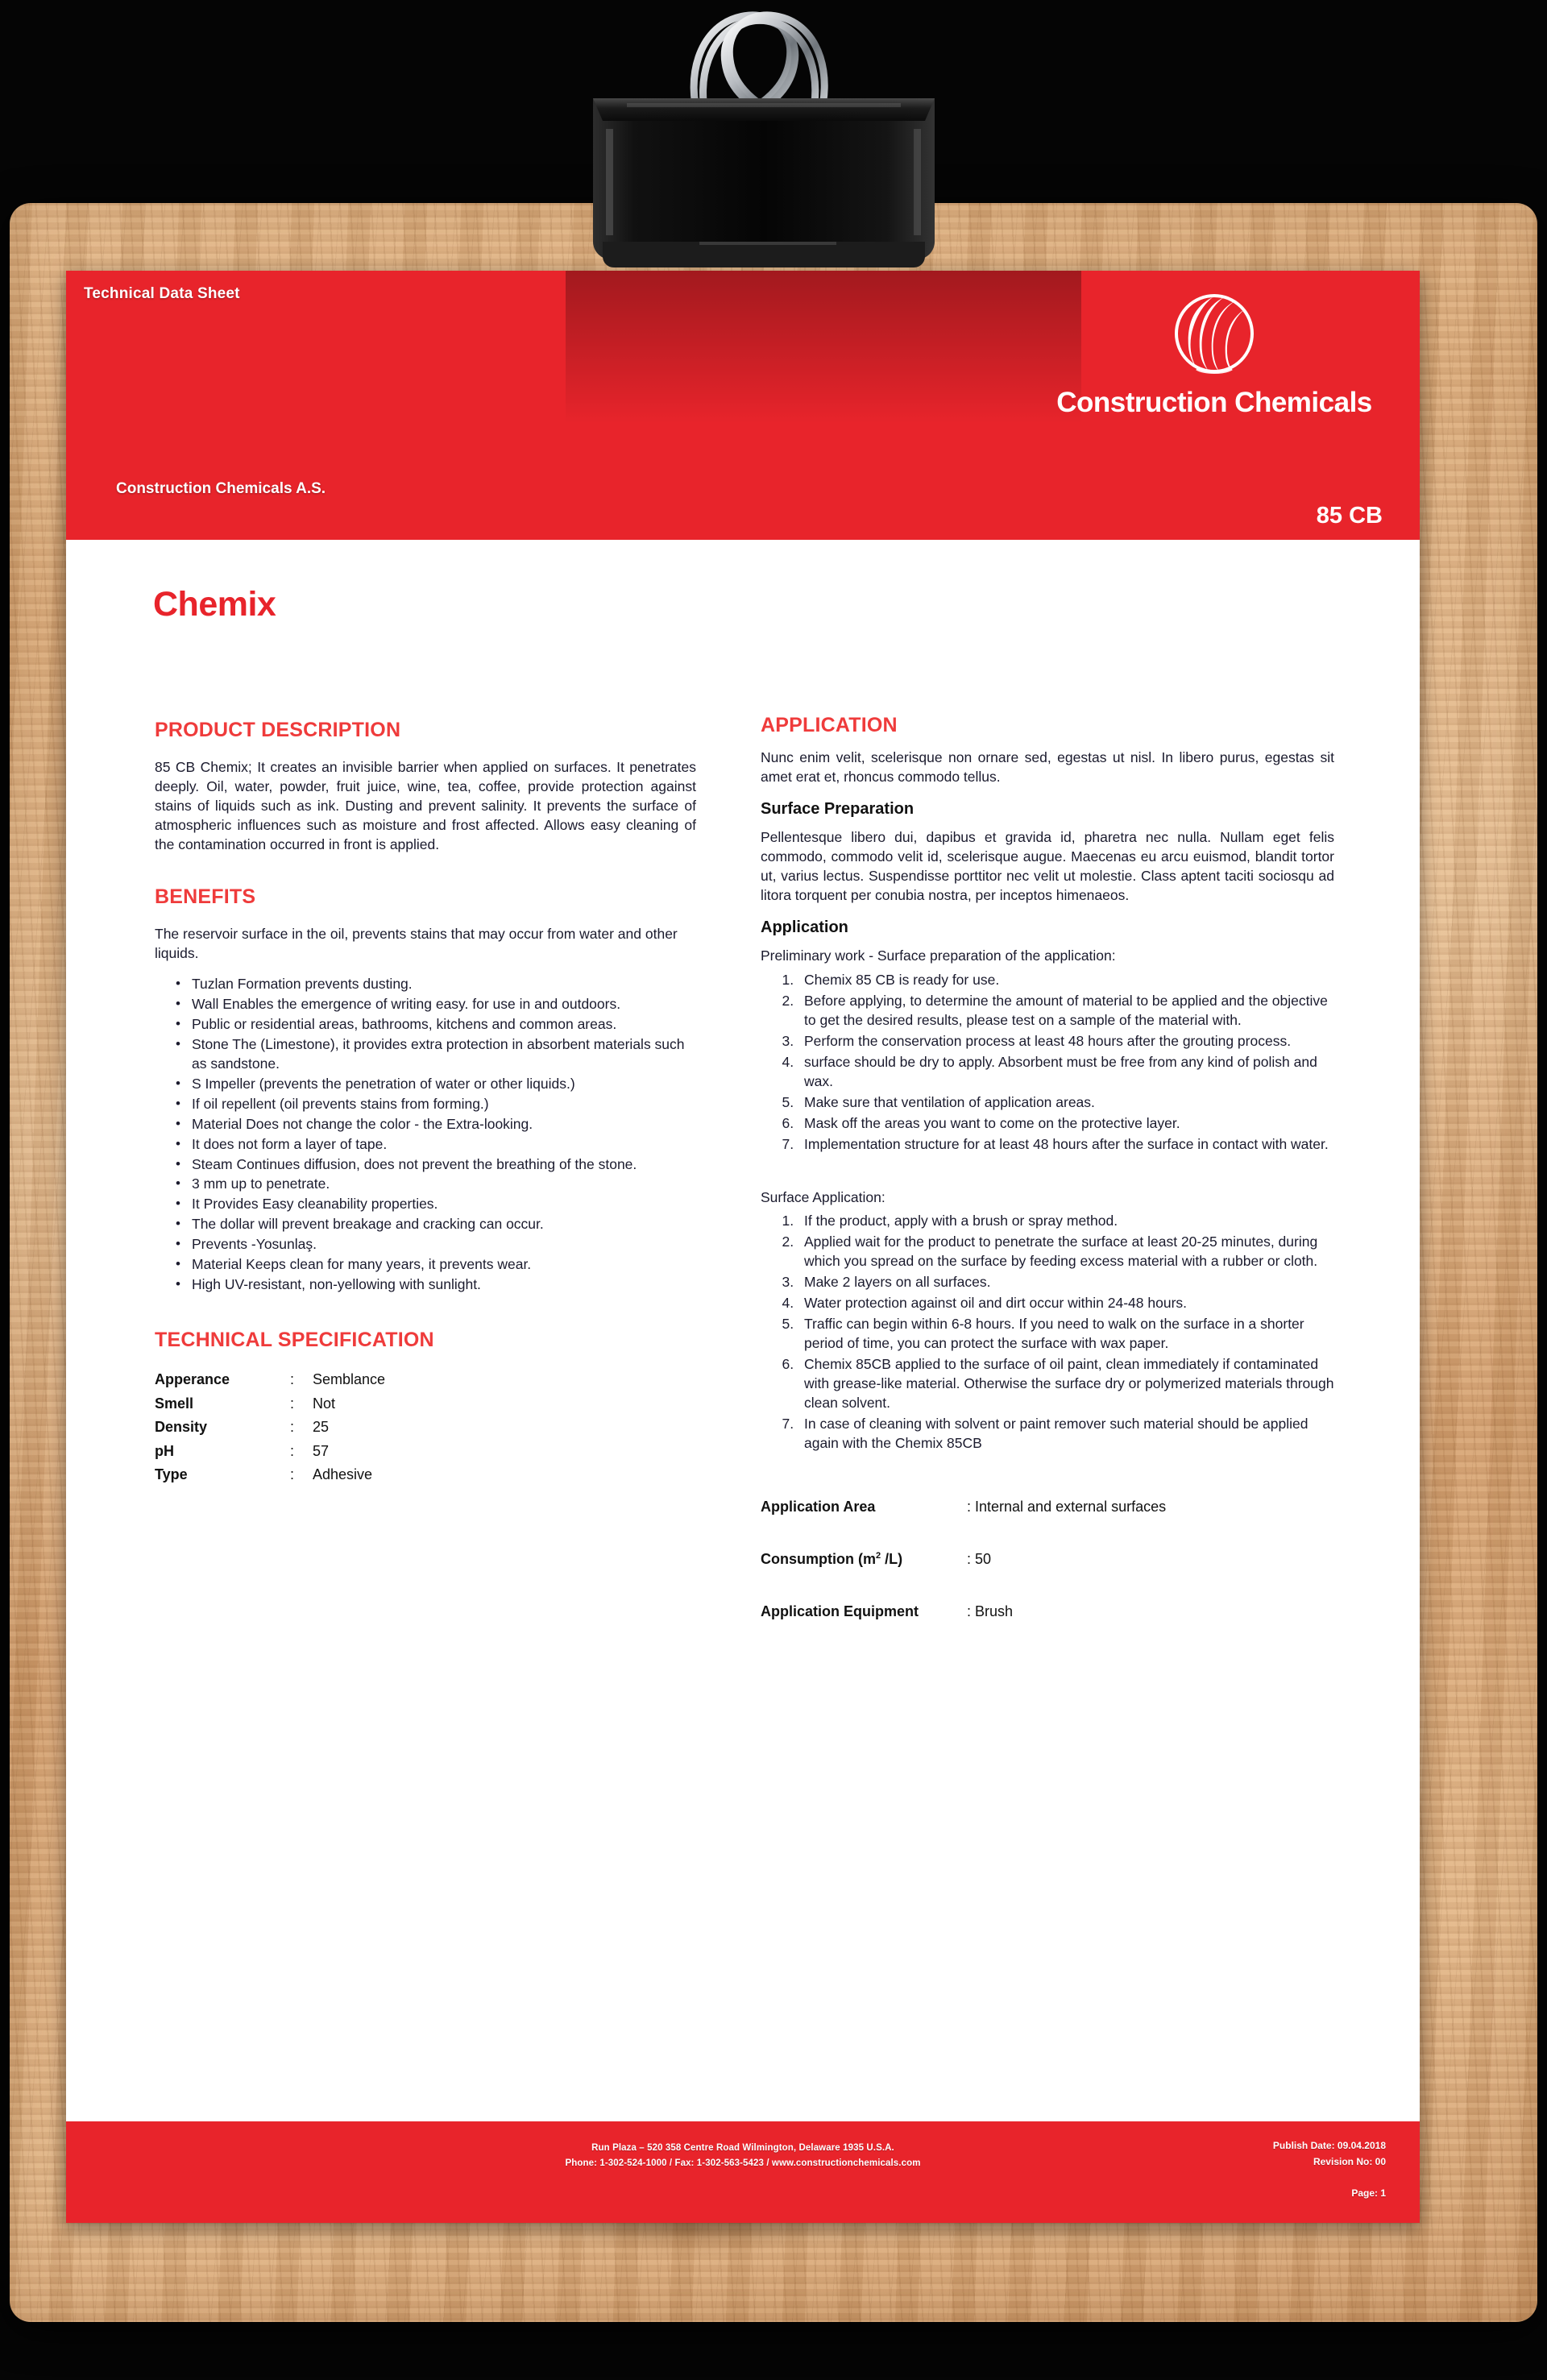 The height and width of the screenshot is (2380, 1547). I want to click on clip-body, so click(764, 178).